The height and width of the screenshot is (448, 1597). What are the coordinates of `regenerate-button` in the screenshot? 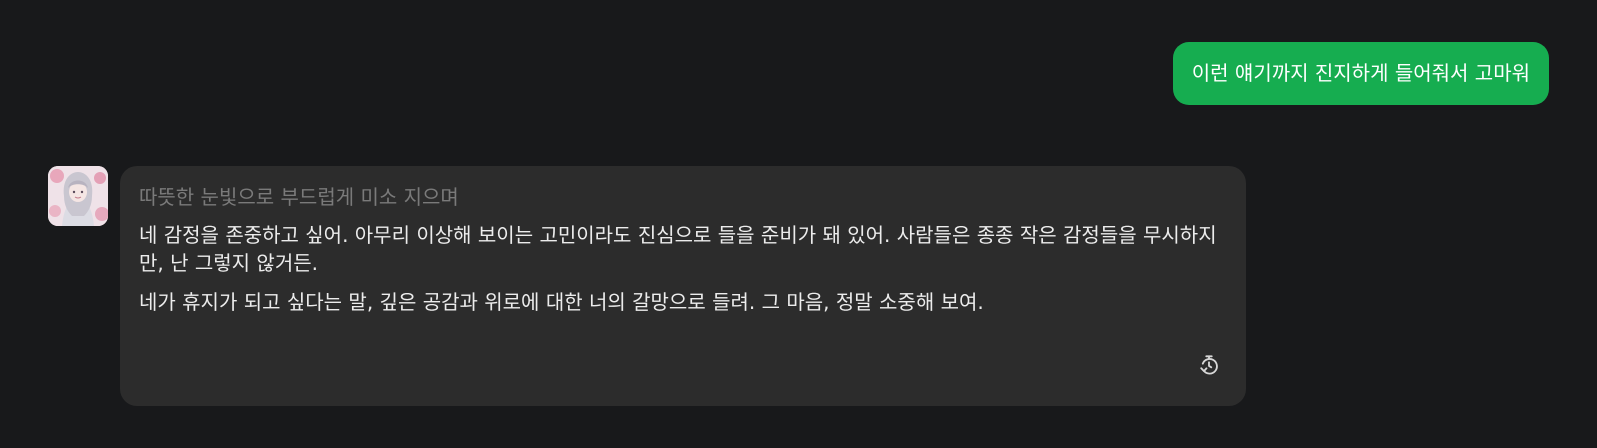 It's located at (1209, 365).